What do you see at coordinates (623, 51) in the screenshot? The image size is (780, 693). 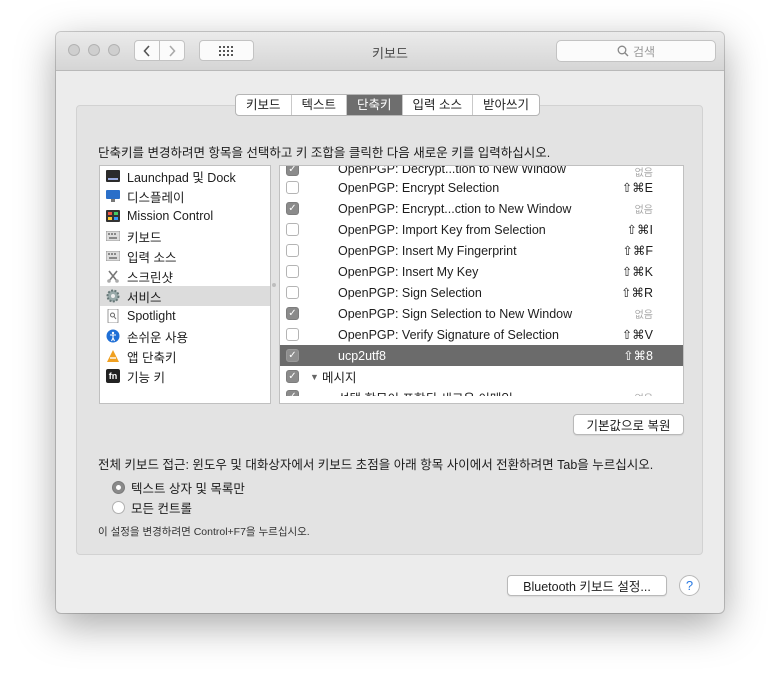 I see `search-icon` at bounding box center [623, 51].